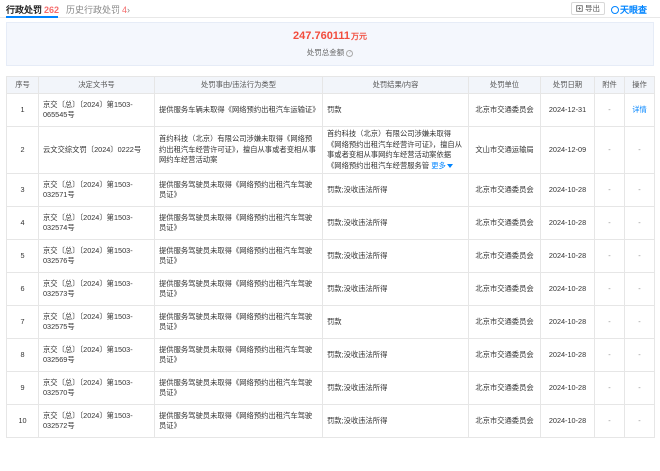 Image resolution: width=660 pixels, height=471 pixels. What do you see at coordinates (22, 190) in the screenshot?
I see `cell-no: 3` at bounding box center [22, 190].